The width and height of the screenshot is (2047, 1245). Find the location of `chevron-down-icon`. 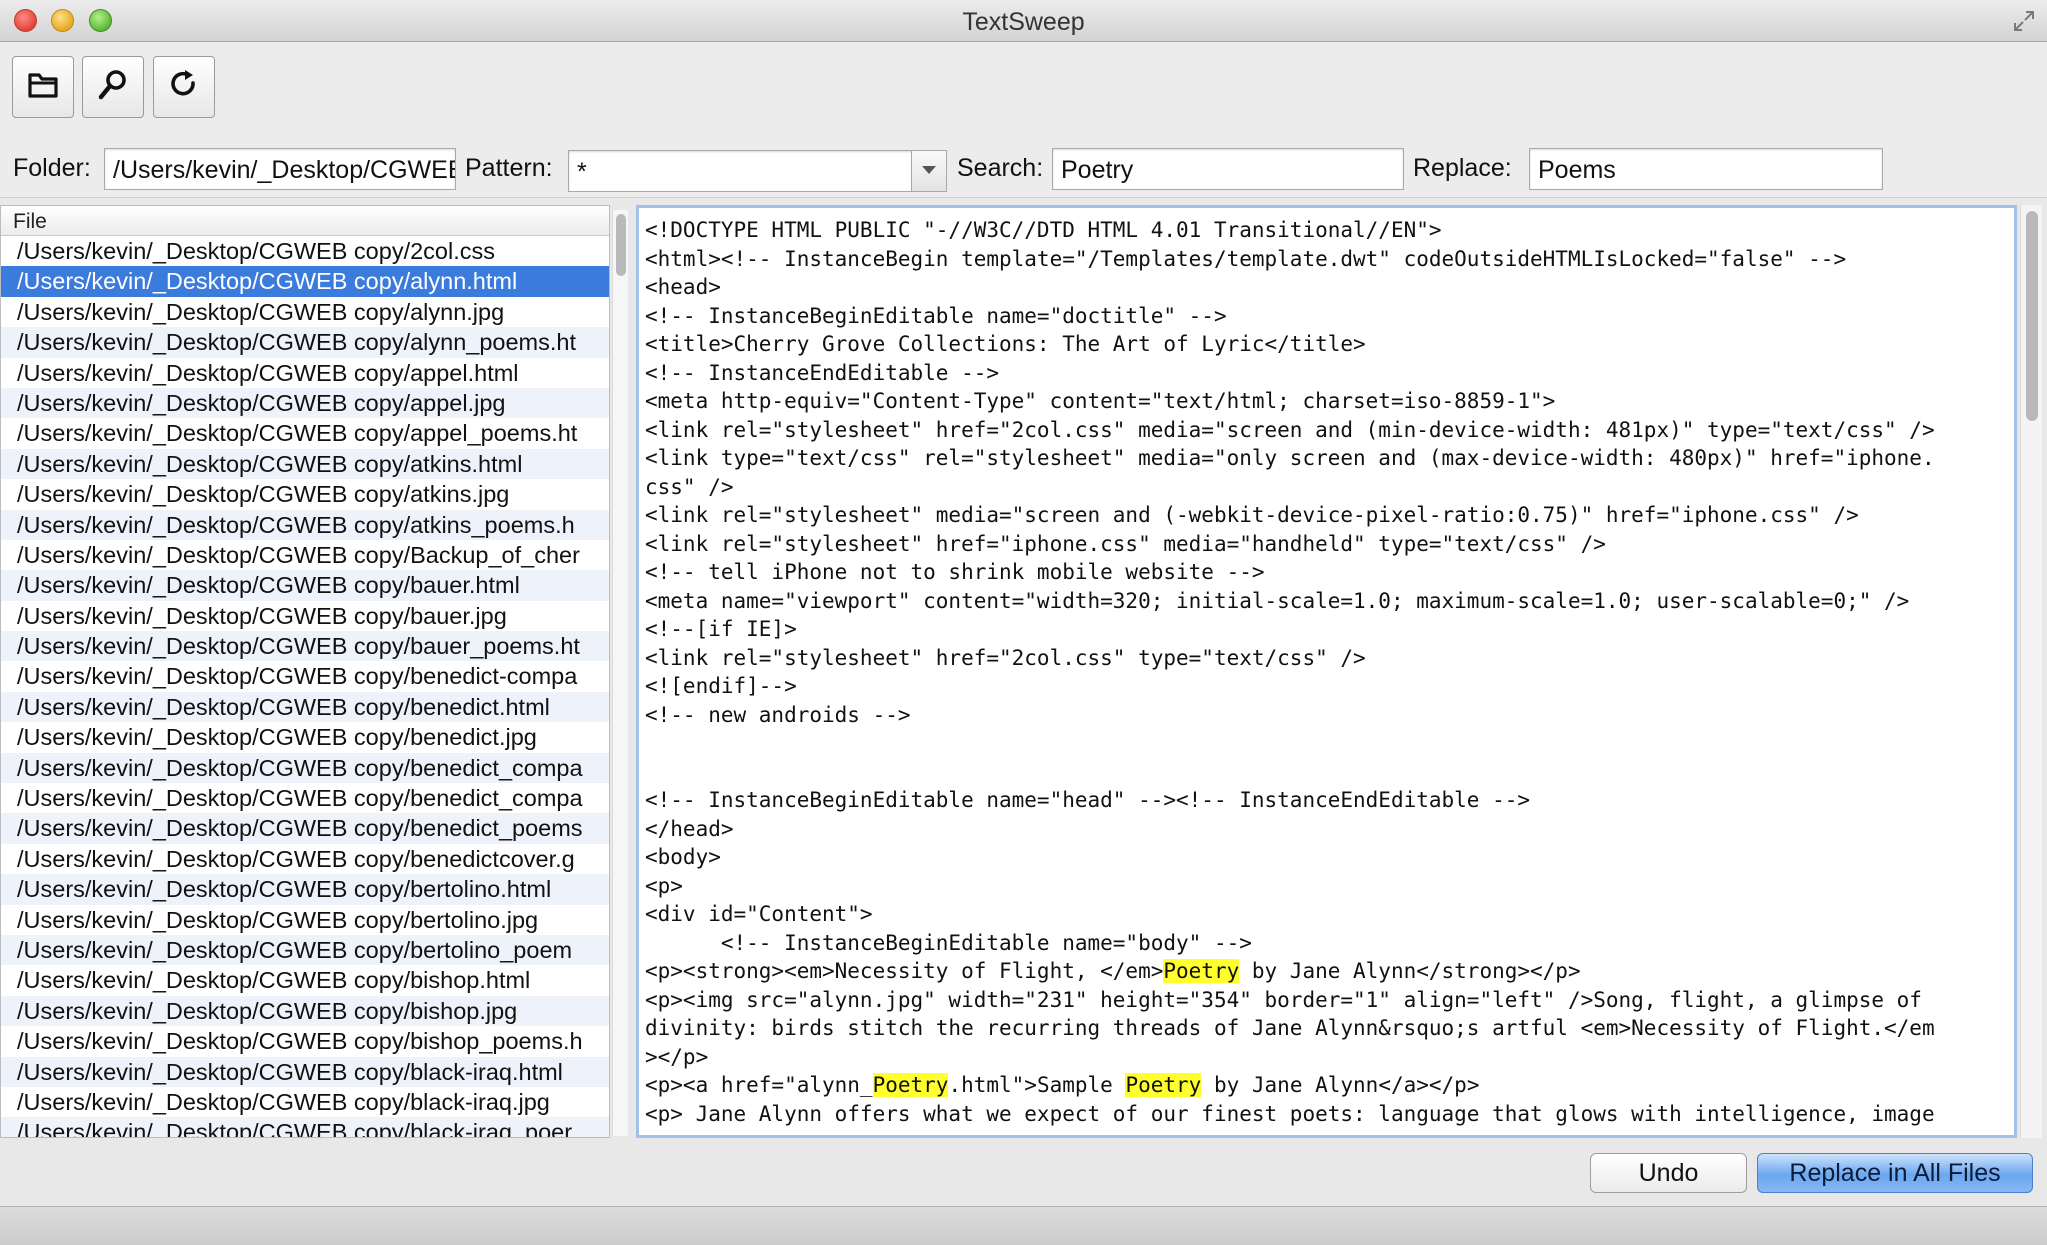

chevron-down-icon is located at coordinates (929, 171).